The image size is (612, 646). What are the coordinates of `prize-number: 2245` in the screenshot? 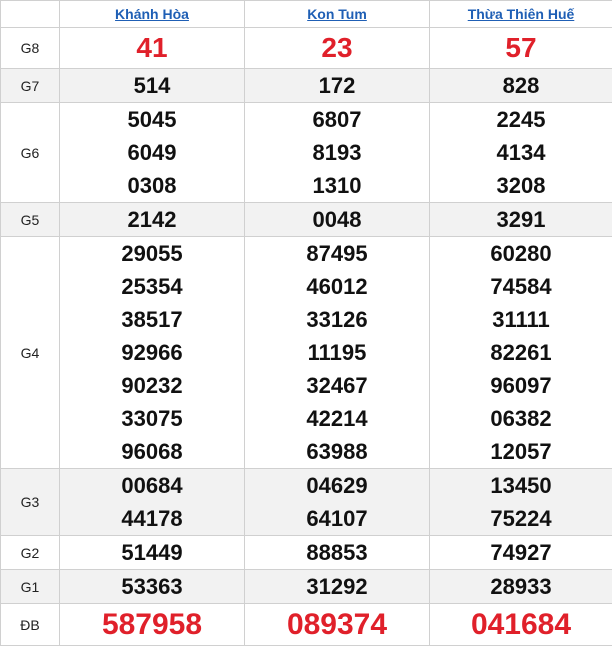 It's located at (521, 119).